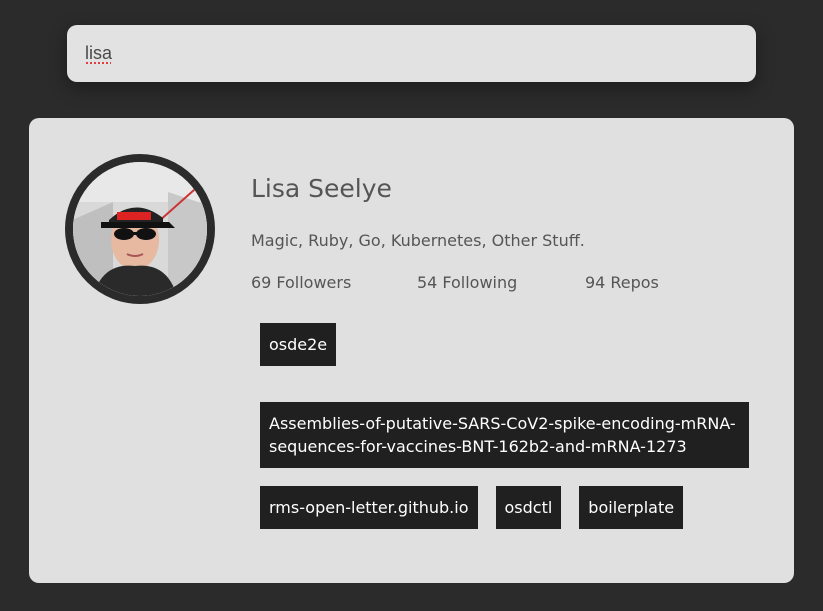 This screenshot has width=823, height=611. What do you see at coordinates (634, 282) in the screenshot?
I see `repos-label: Repos` at bounding box center [634, 282].